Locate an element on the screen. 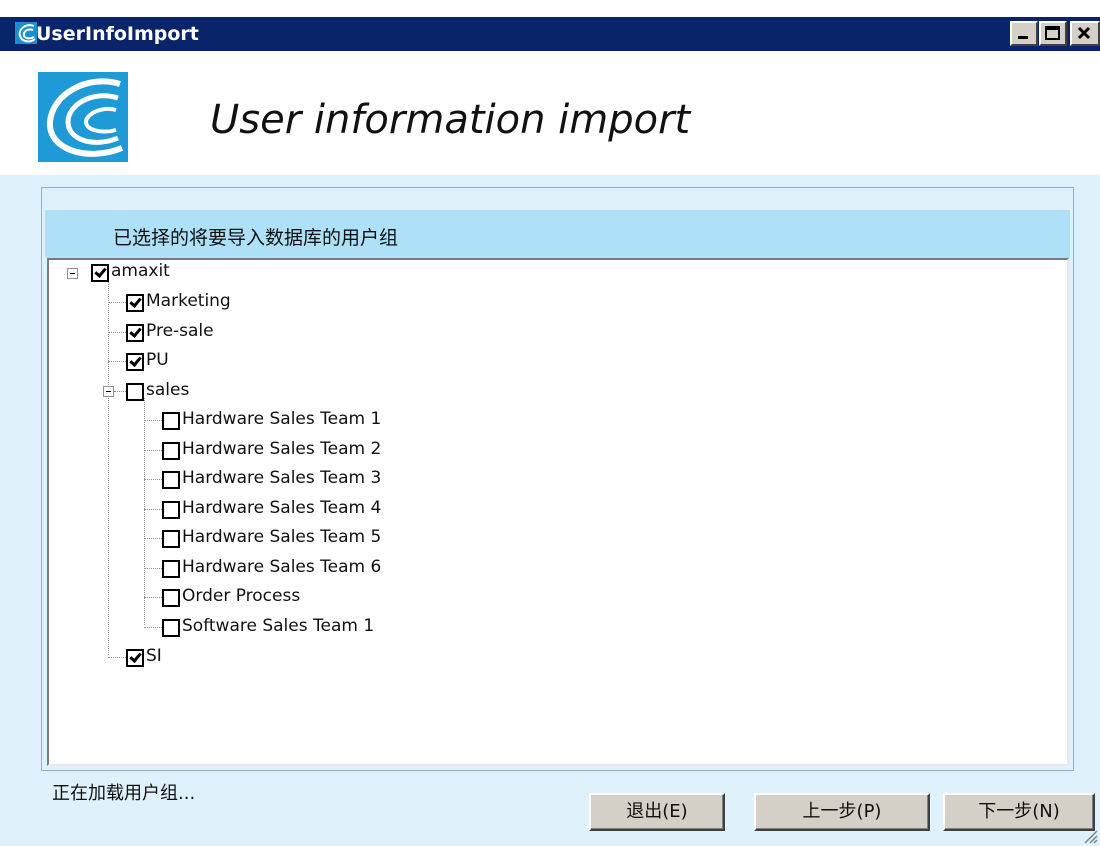 The width and height of the screenshot is (1100, 846). tree-node-label: Hardware Sales Team 3 is located at coordinates (281, 478).